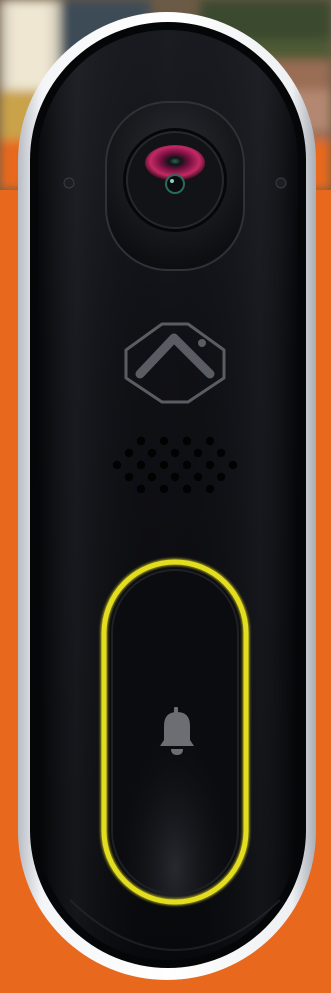  I want to click on left-sensor-dot, so click(69, 183).